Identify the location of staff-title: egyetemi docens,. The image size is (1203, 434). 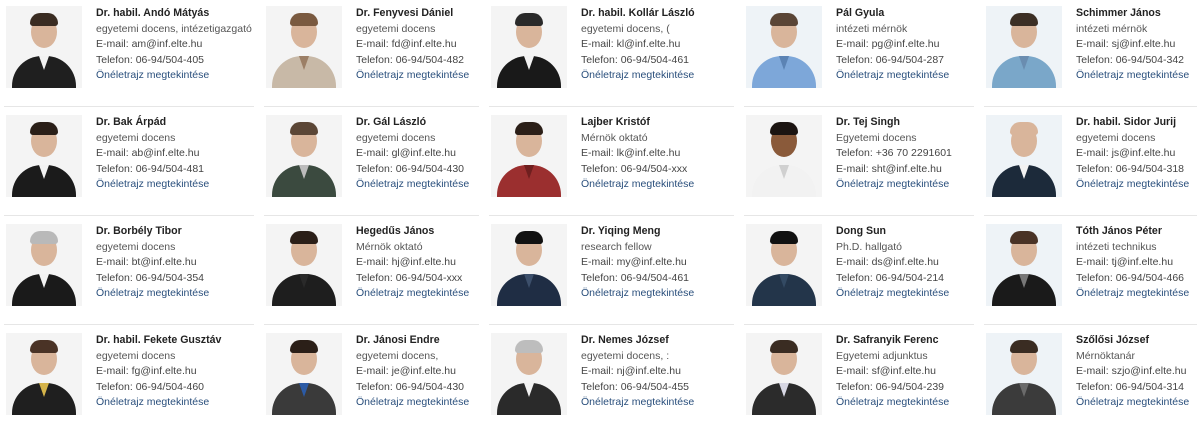
(397, 355).